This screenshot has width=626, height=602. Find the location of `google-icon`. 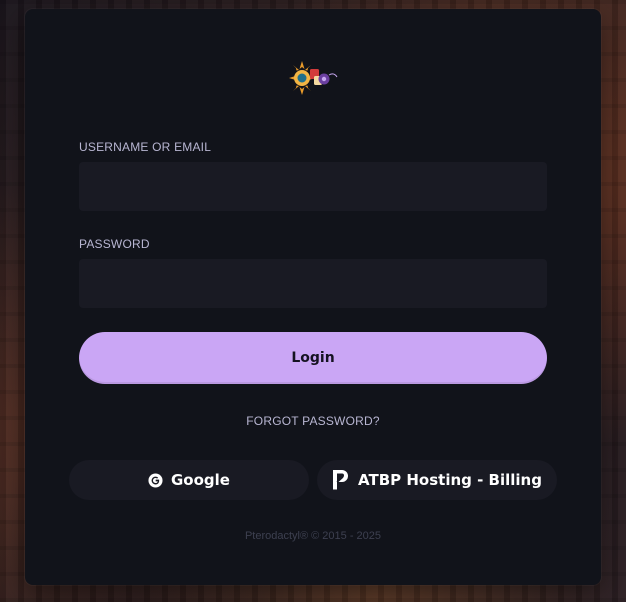

google-icon is located at coordinates (155, 480).